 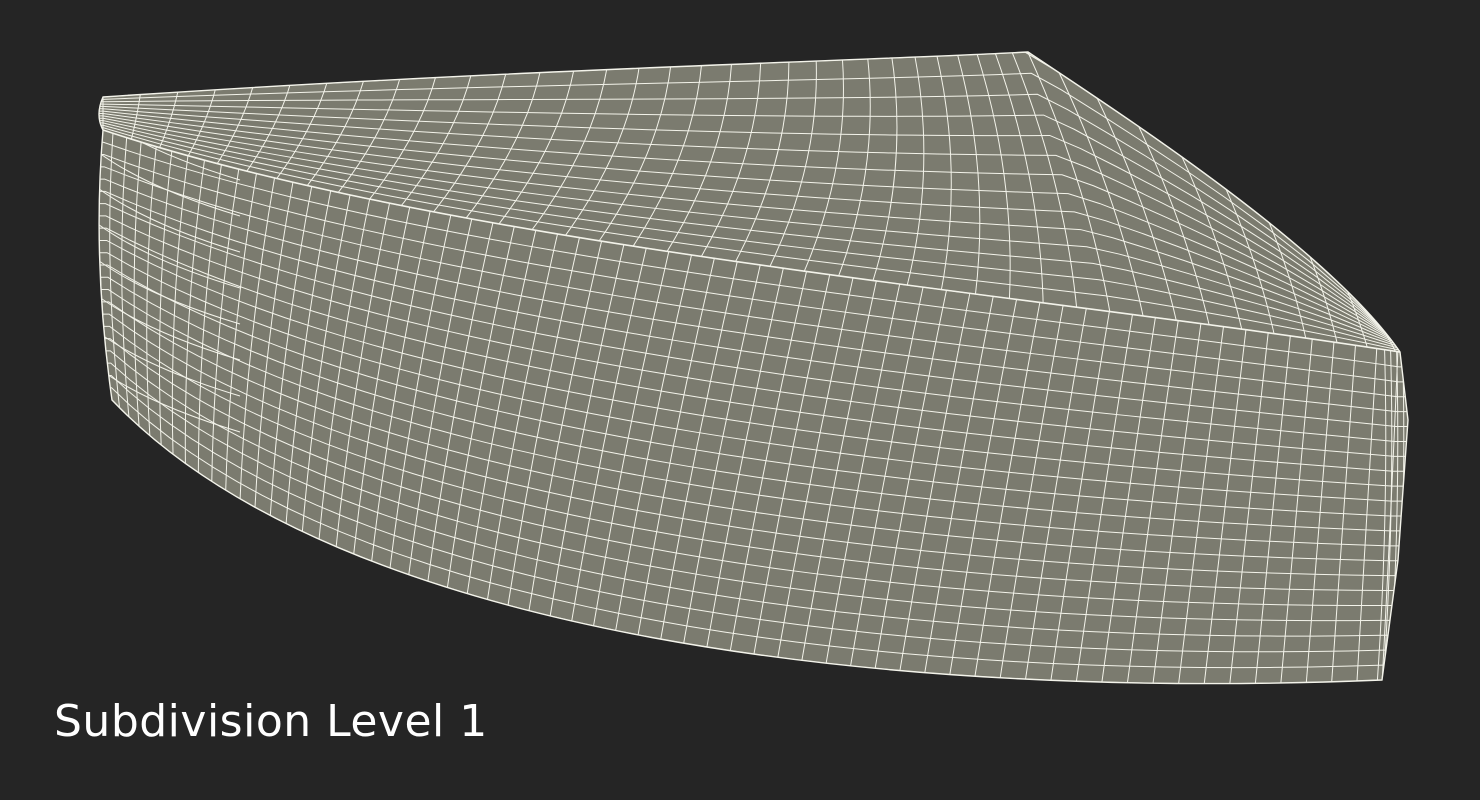 I want to click on subdivision-caption: Subdivision Level 1, so click(x=271, y=721).